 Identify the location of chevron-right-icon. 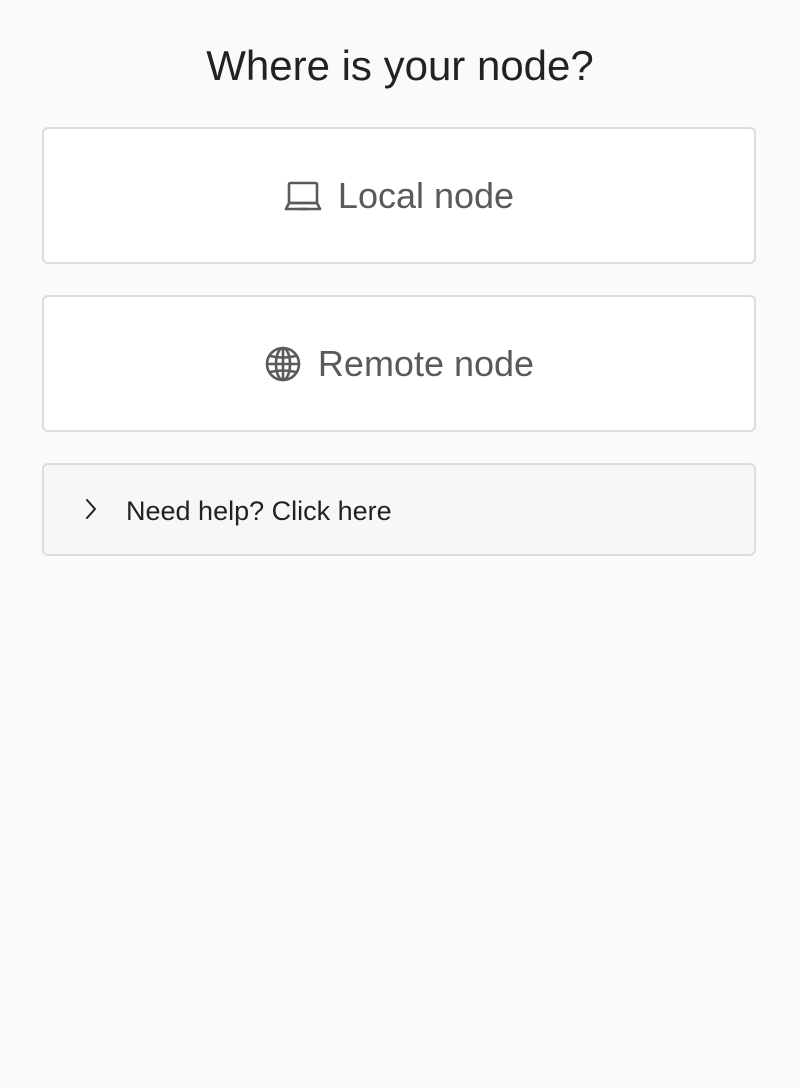
(91, 509).